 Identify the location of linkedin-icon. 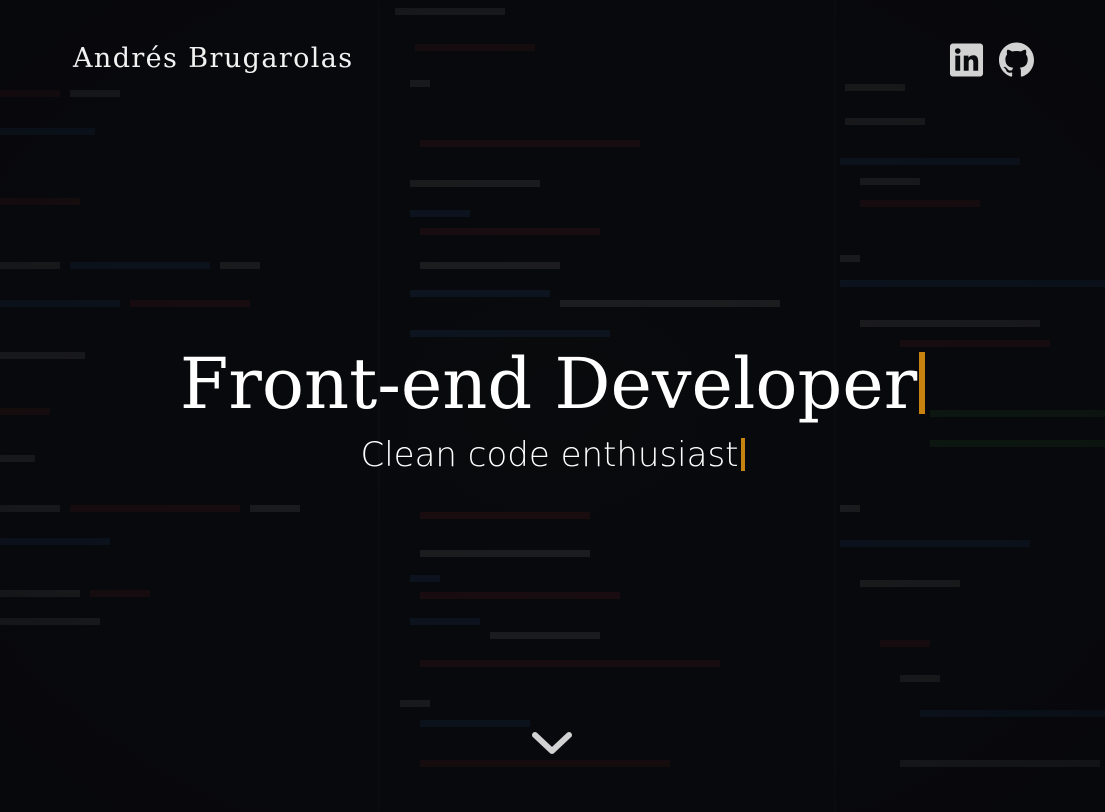
(966, 60).